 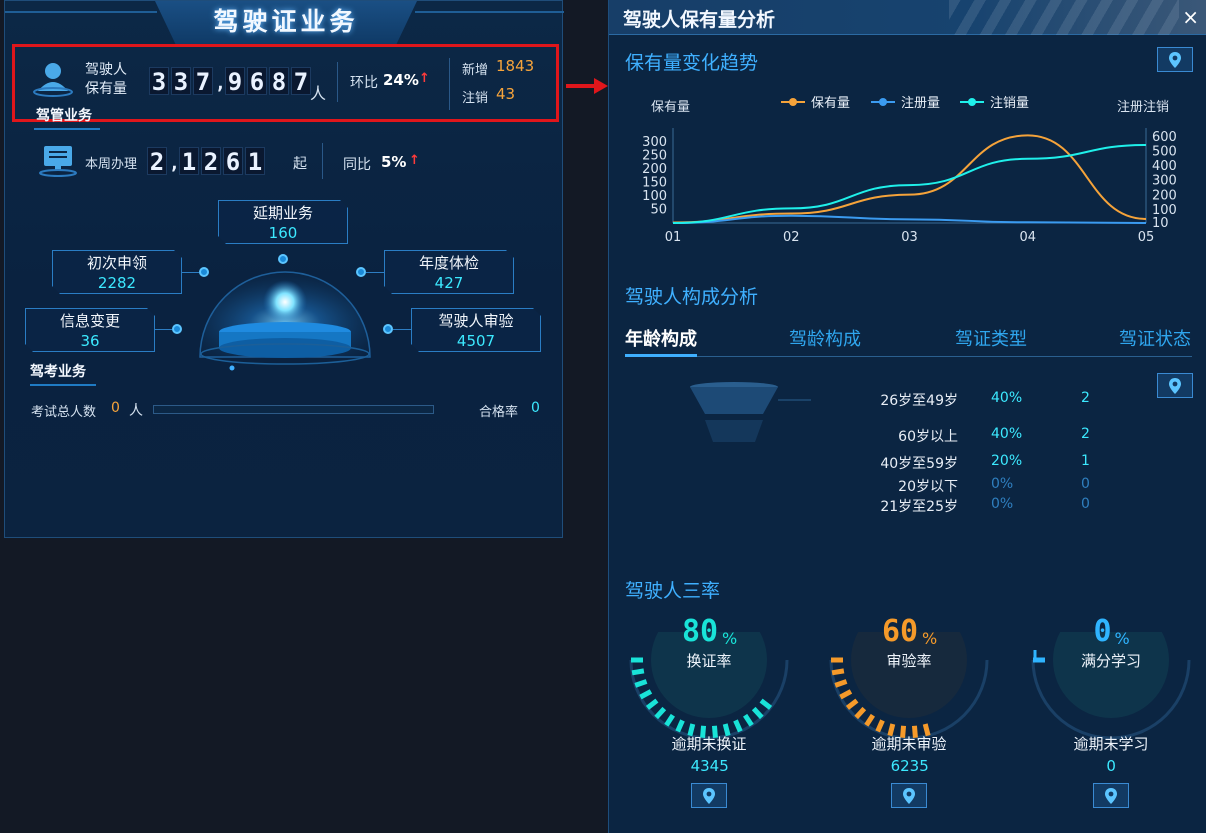 What do you see at coordinates (654, 196) in the screenshot?
I see `y-tick-left: 100` at bounding box center [654, 196].